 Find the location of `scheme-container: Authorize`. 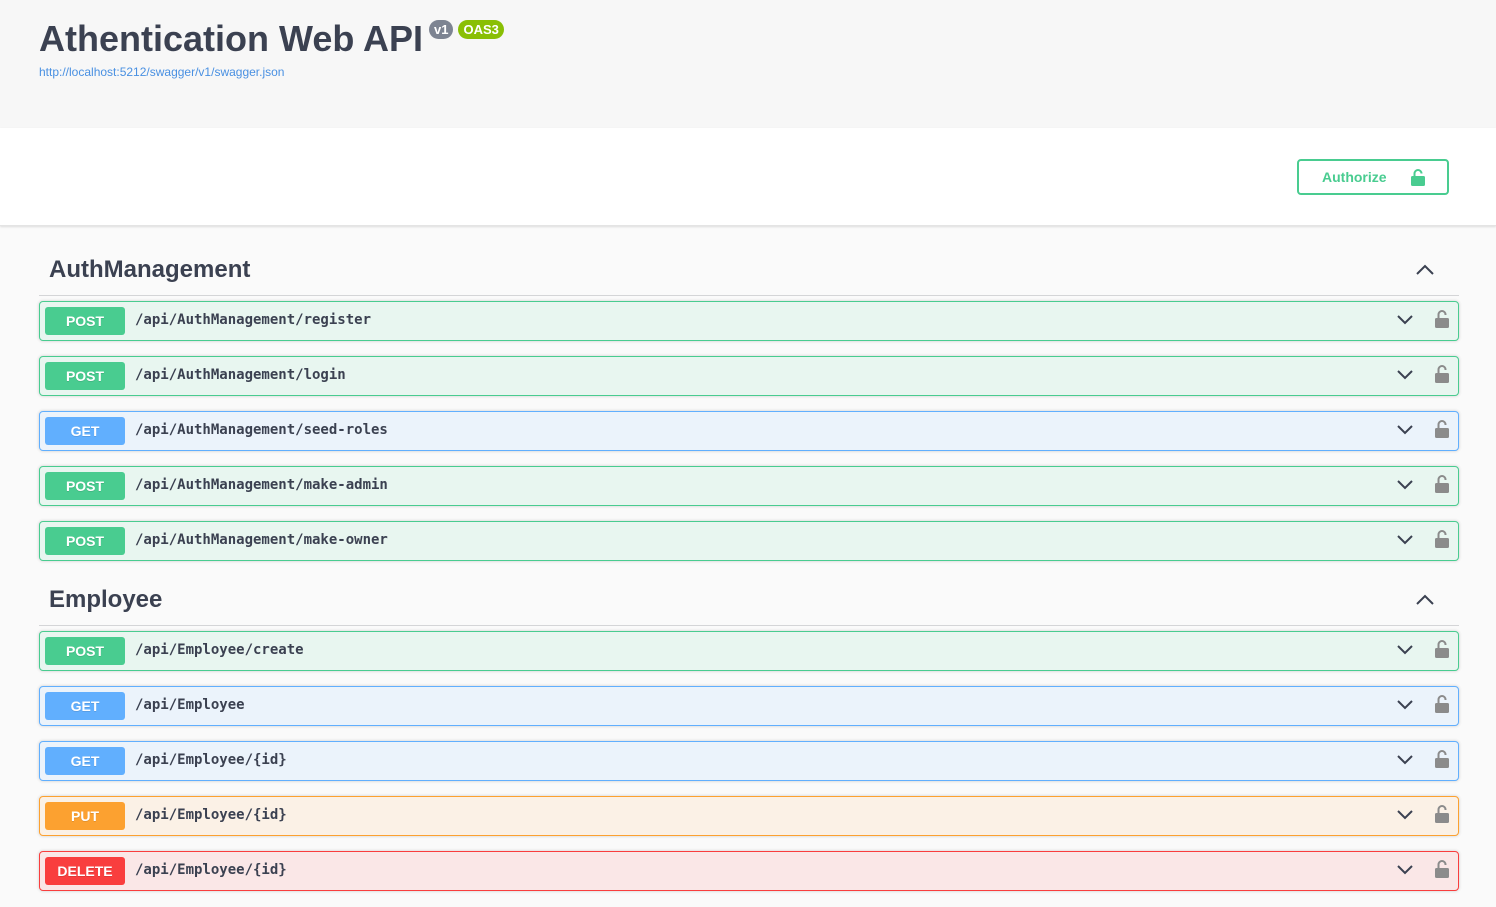

scheme-container: Authorize is located at coordinates (748, 177).